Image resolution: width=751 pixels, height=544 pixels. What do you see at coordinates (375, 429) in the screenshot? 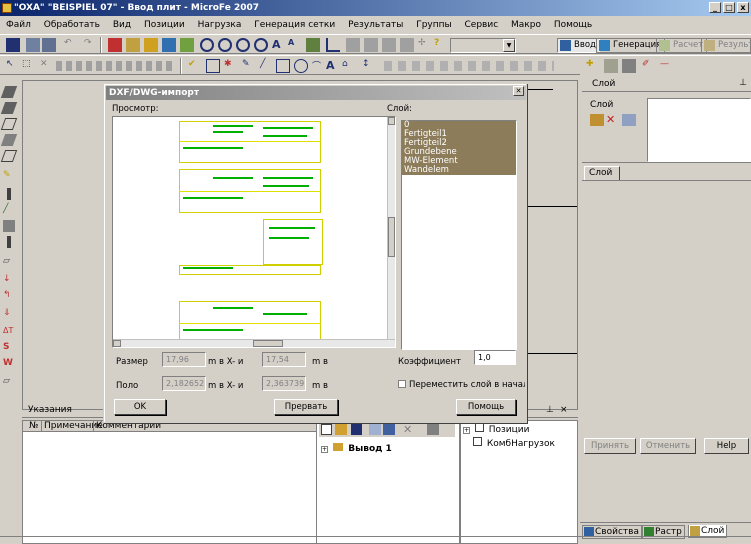
I see `edit-icon` at bounding box center [375, 429].